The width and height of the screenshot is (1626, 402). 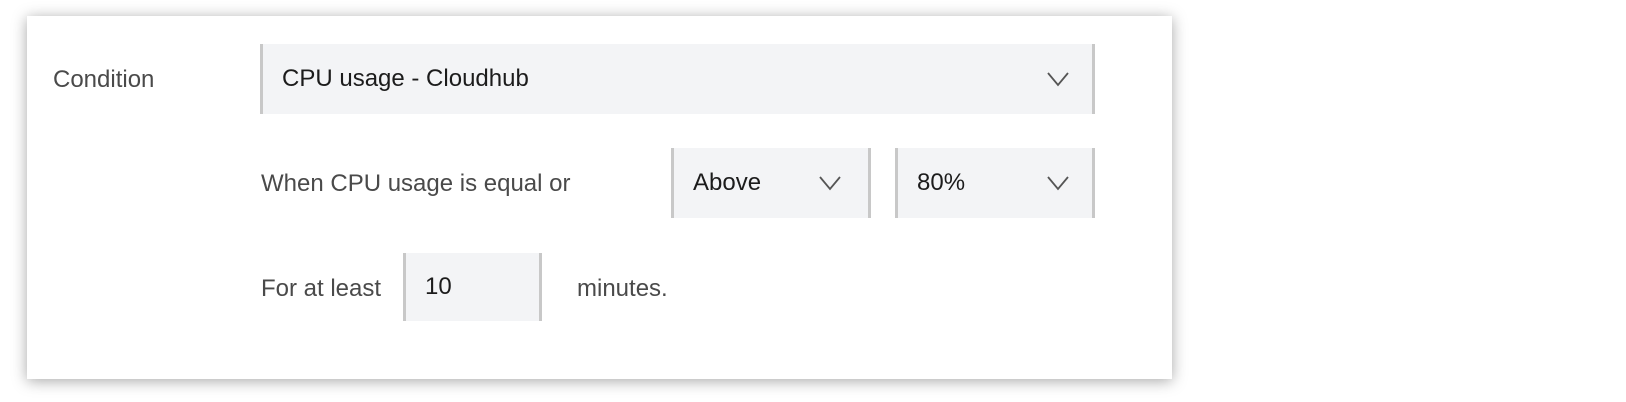 I want to click on condition-label: Condition, so click(x=104, y=79).